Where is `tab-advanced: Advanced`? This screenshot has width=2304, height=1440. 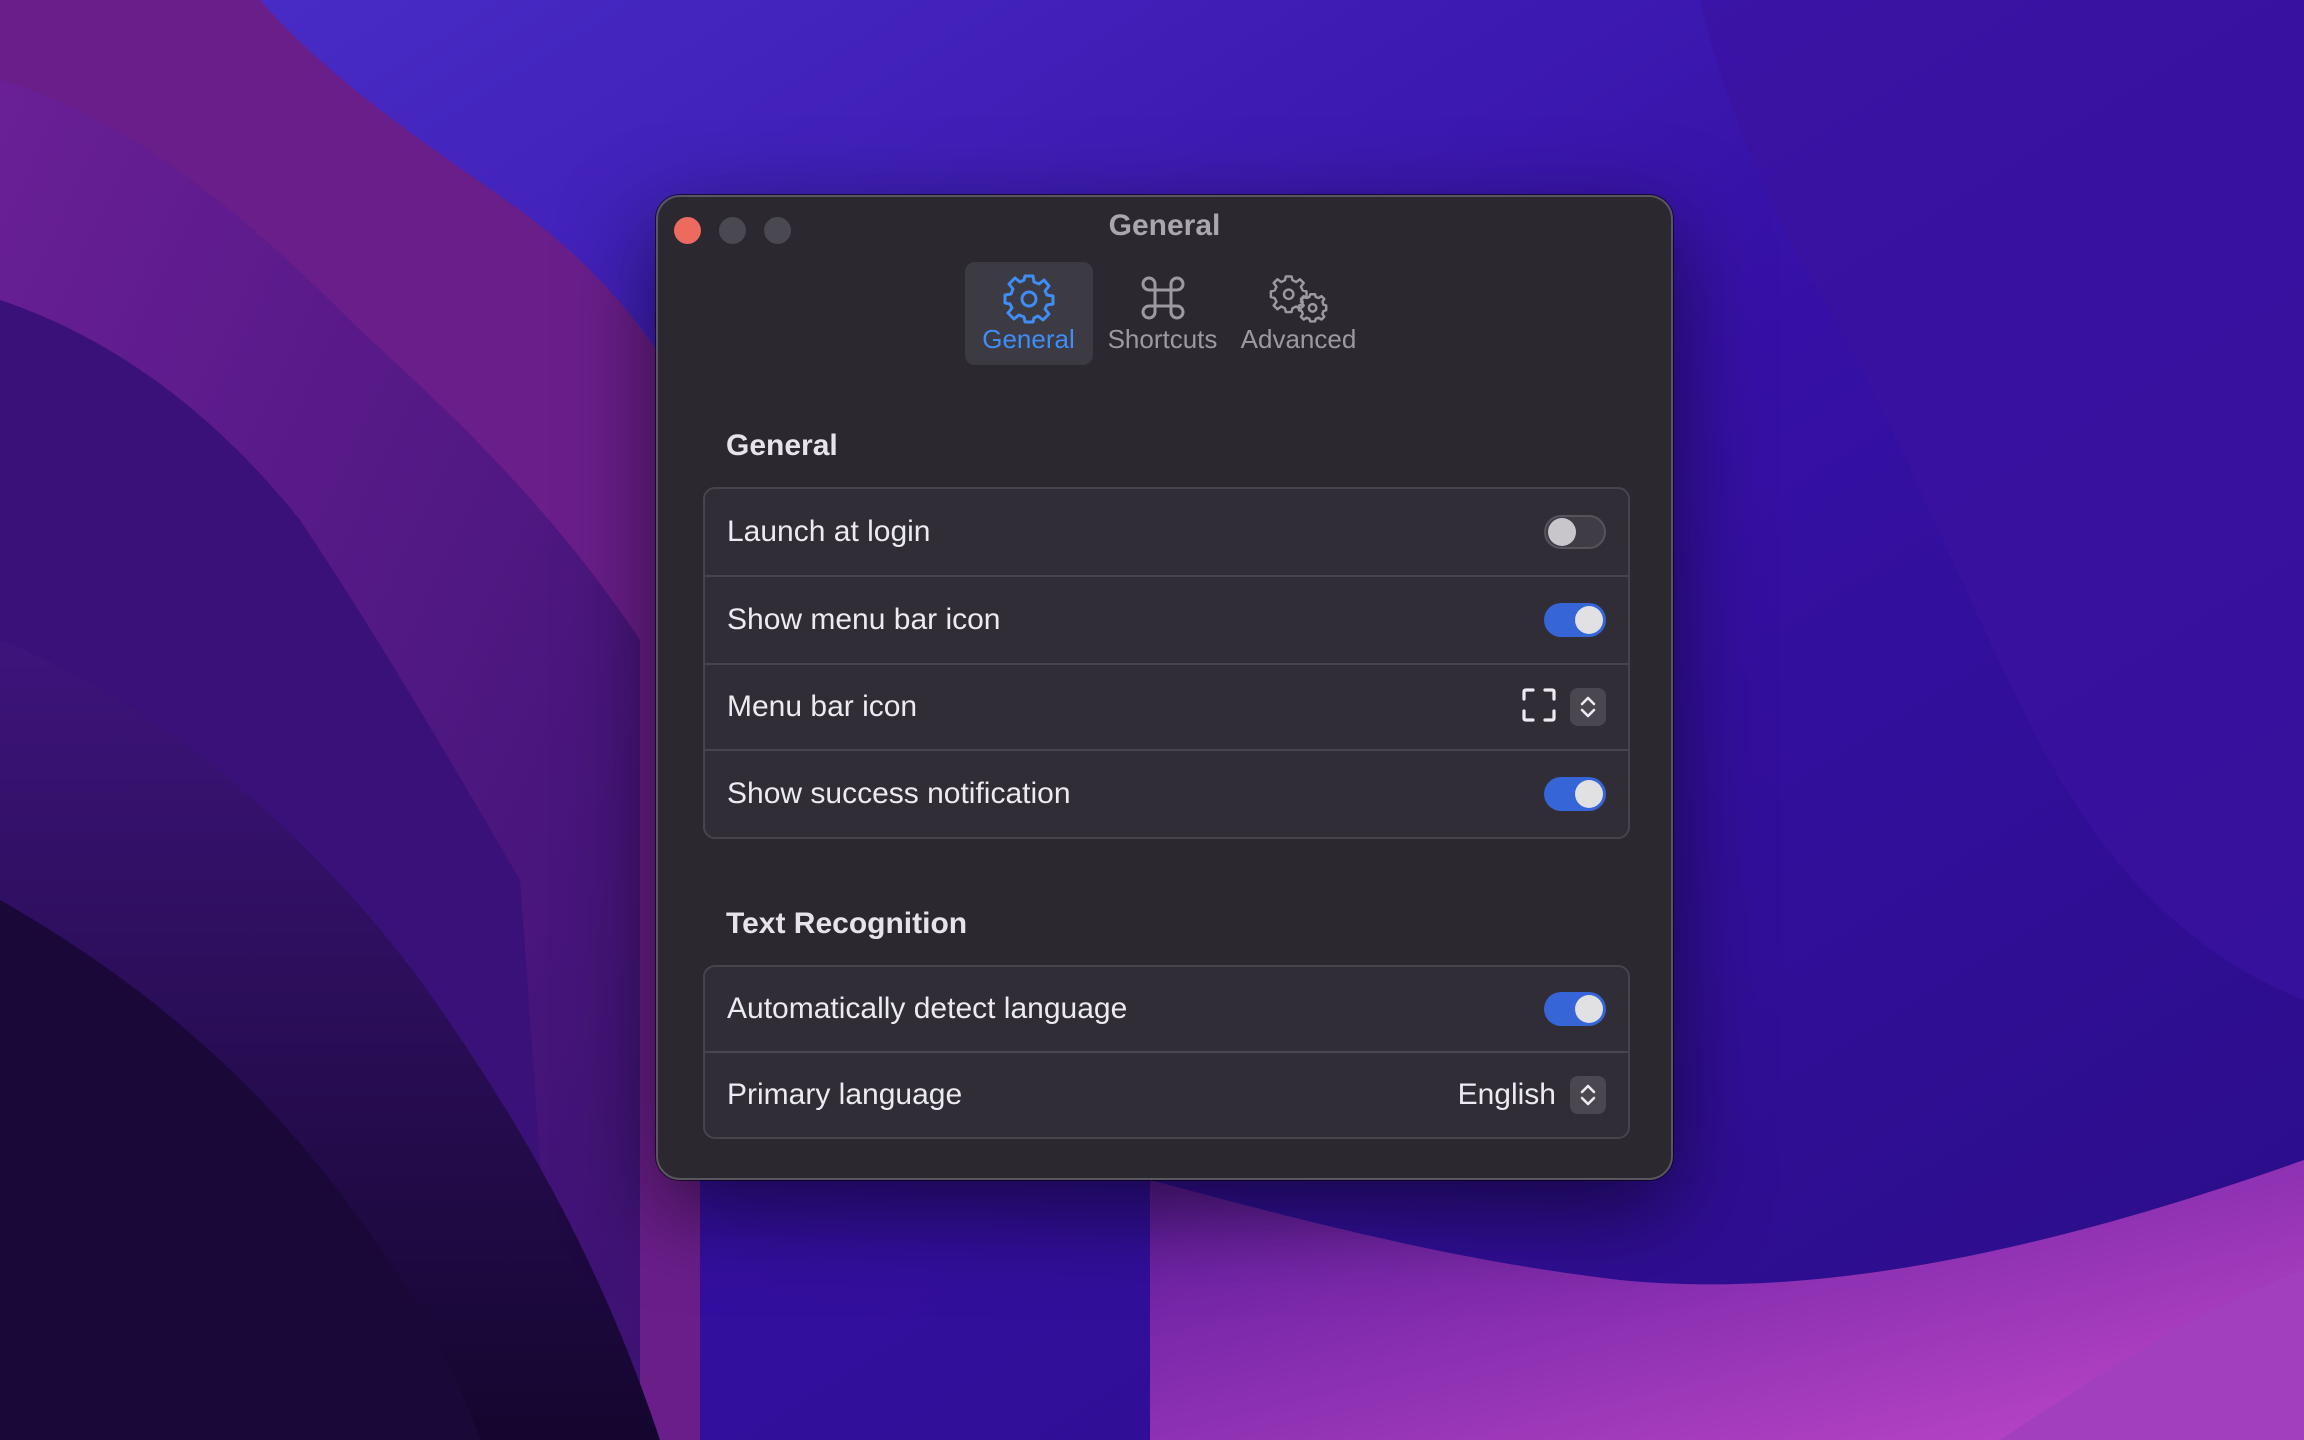 tab-advanced: Advanced is located at coordinates (1299, 313).